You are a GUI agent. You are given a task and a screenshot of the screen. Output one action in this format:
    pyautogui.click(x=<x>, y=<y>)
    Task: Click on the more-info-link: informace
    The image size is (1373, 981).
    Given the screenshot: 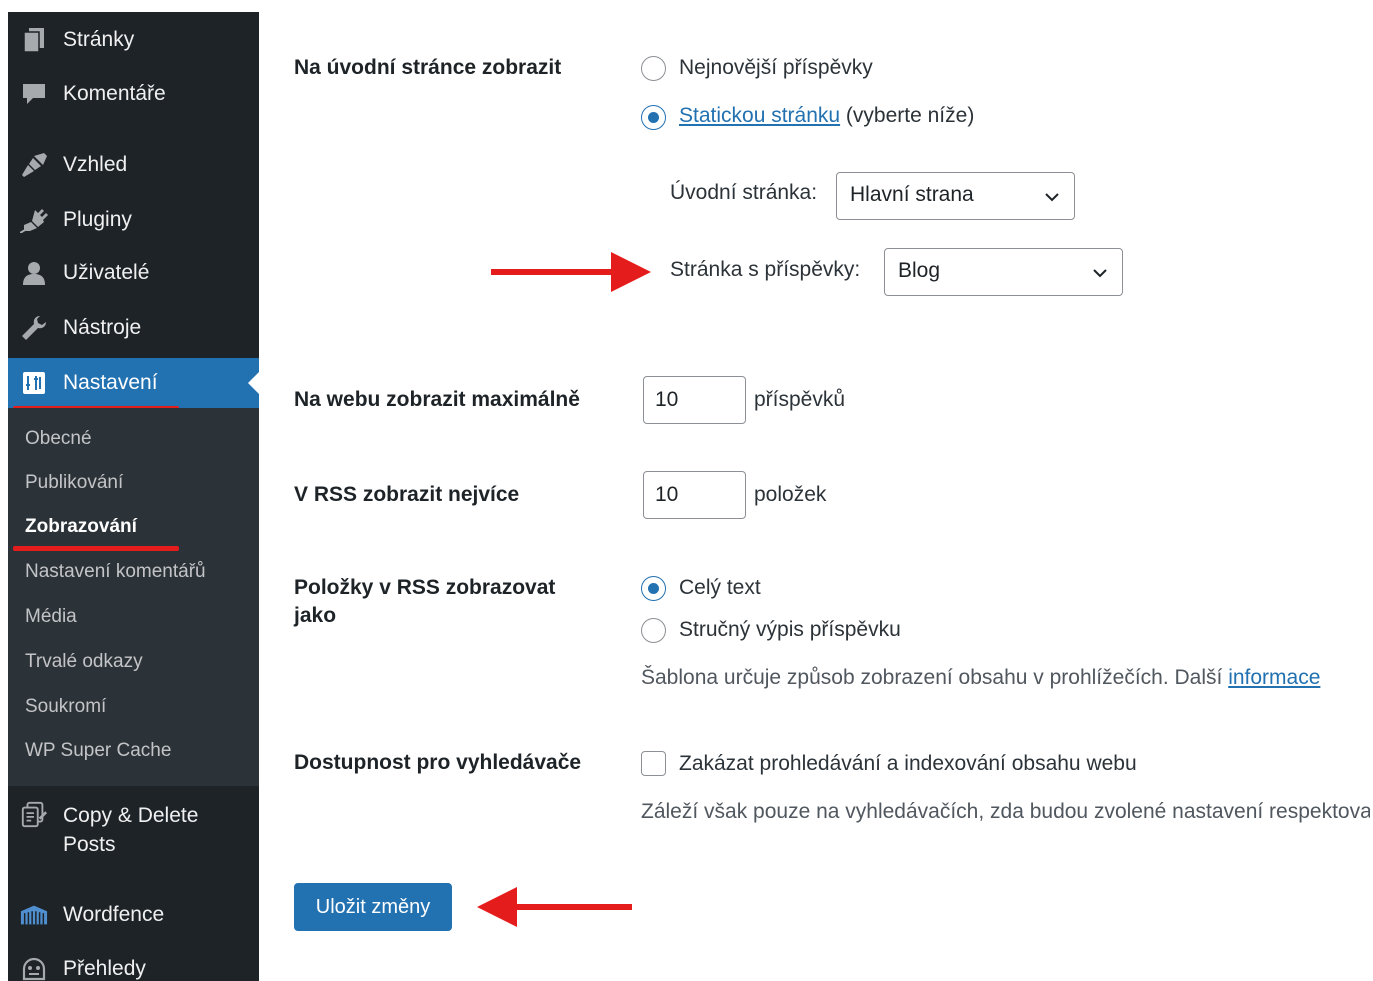 What is the action you would take?
    pyautogui.click(x=1274, y=677)
    